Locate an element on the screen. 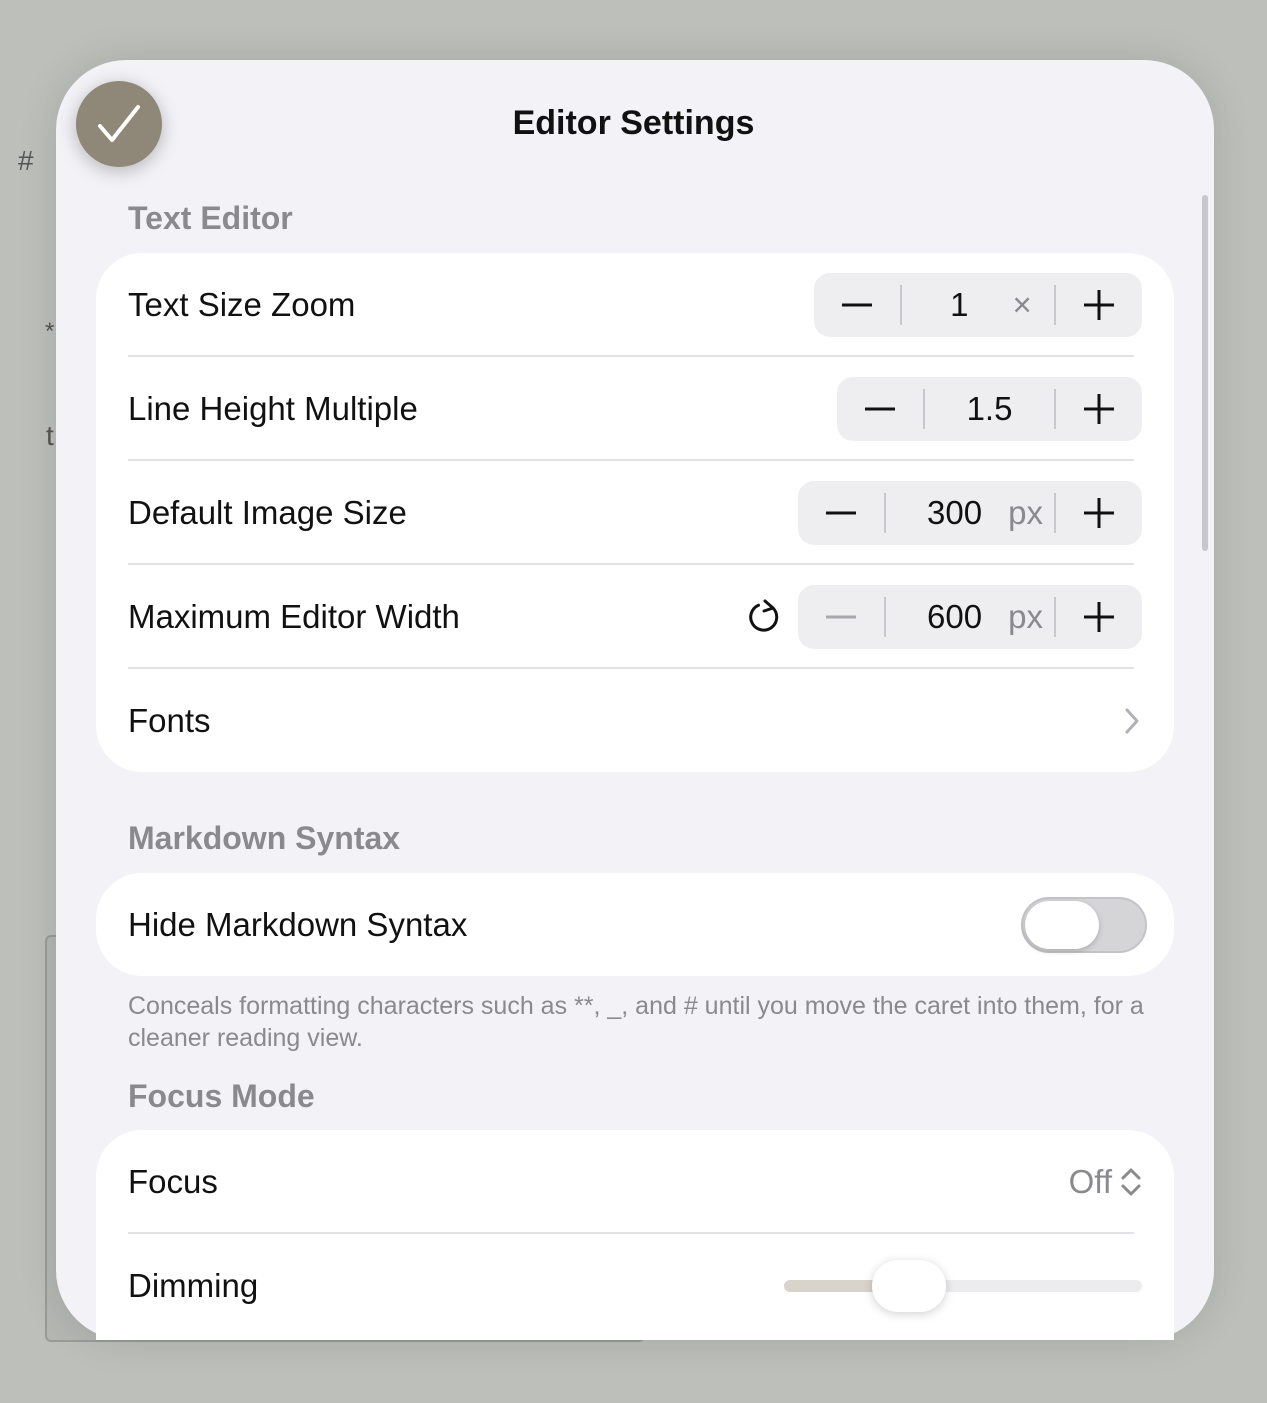 Image resolution: width=1267 pixels, height=1403 pixels. editor-width-value: 600 px is located at coordinates (970, 617).